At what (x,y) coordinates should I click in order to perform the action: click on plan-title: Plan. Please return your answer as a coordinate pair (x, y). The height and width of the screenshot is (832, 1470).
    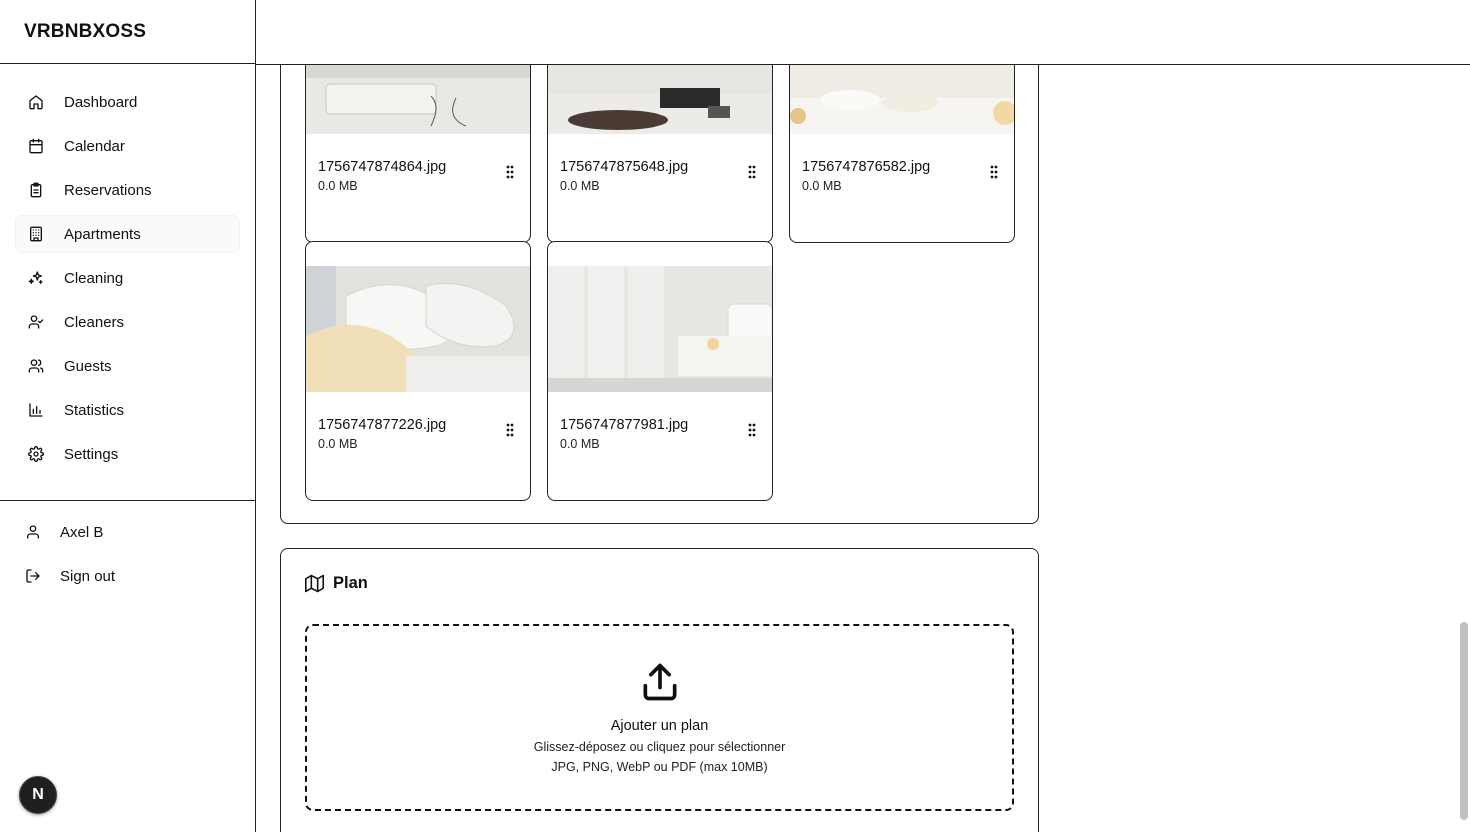
    Looking at the image, I should click on (350, 582).